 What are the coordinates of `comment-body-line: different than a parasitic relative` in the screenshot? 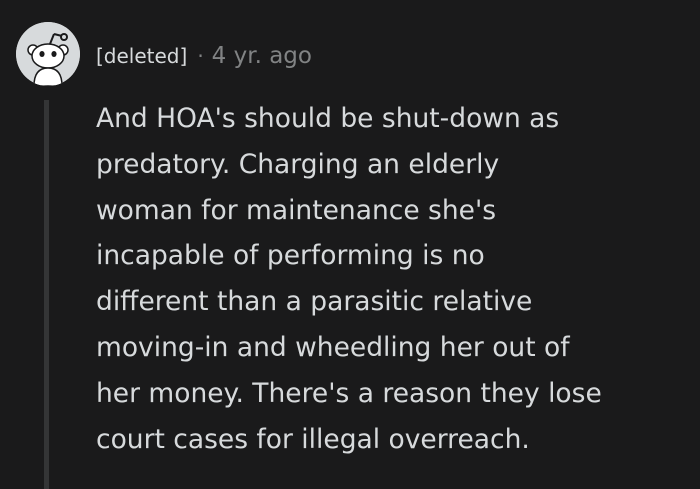 It's located at (314, 302).